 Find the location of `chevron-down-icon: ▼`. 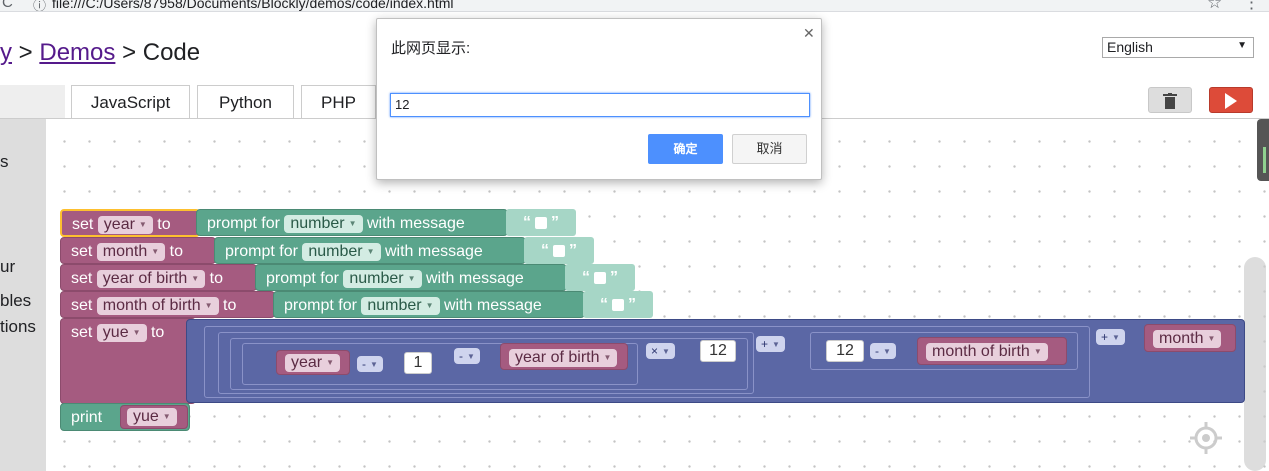

chevron-down-icon: ▼ is located at coordinates (1242, 45).